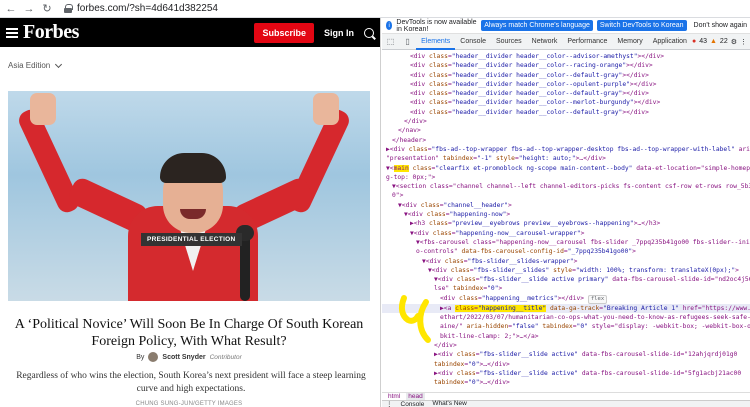 This screenshot has height=407, width=750. I want to click on back-icon: ←, so click(11, 9).